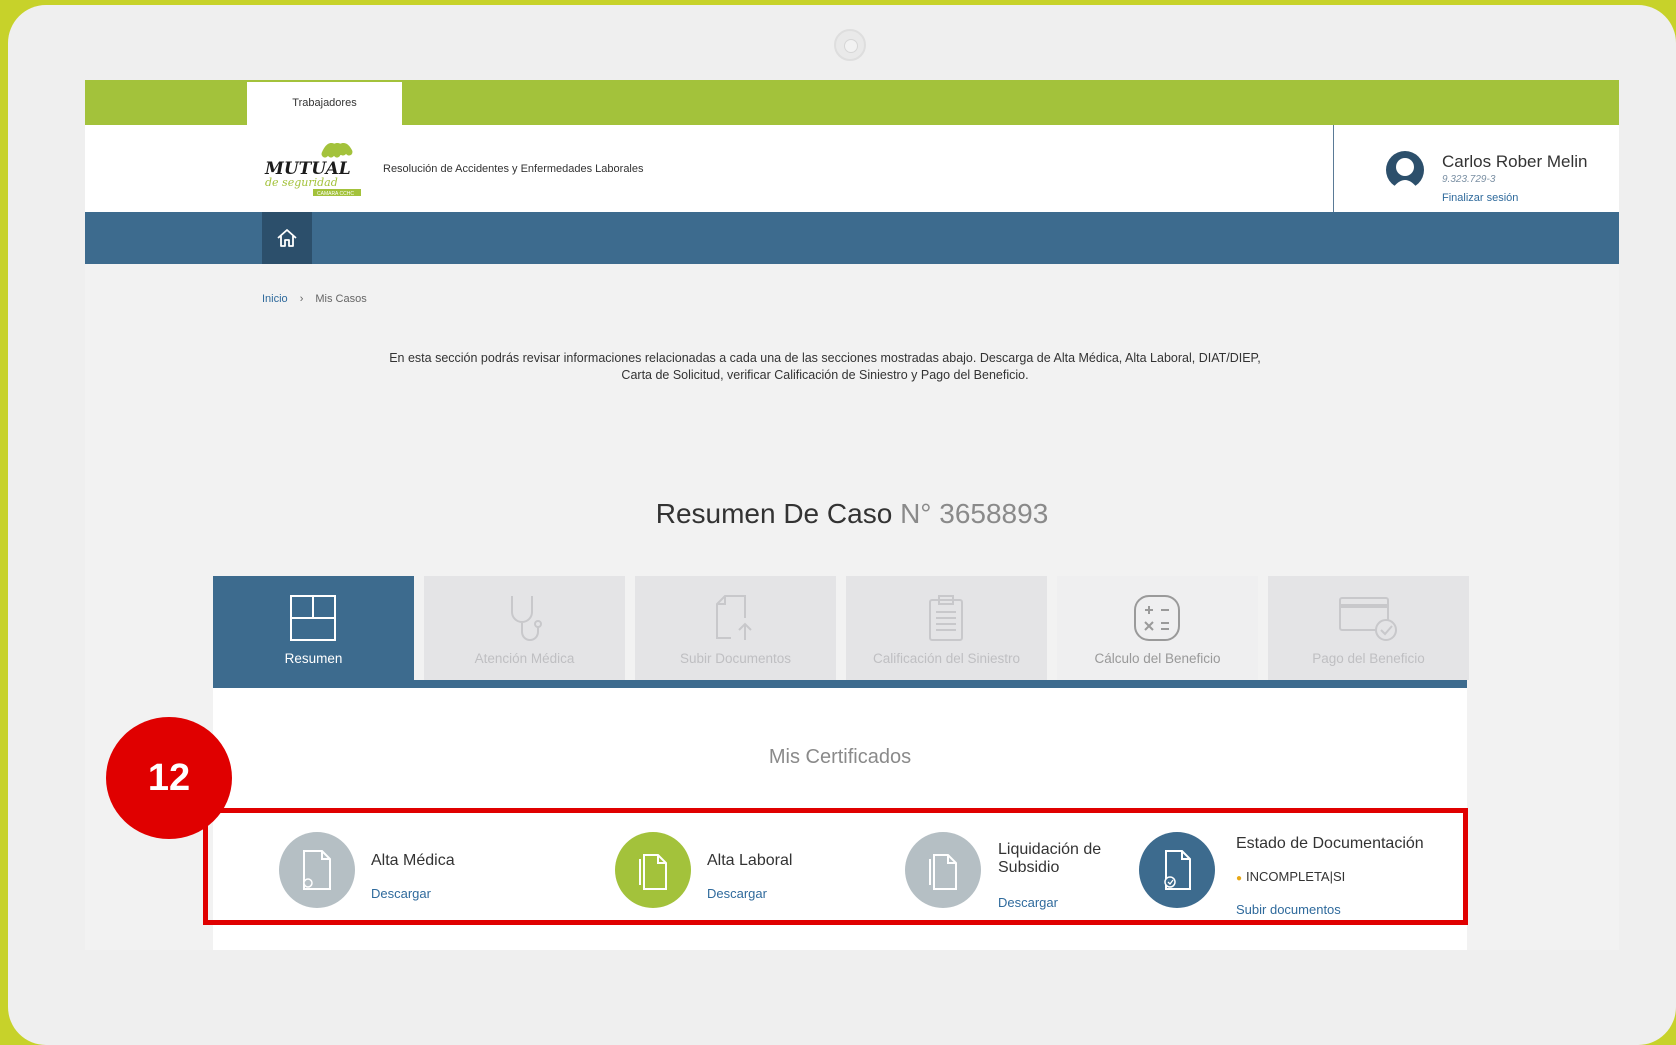 The height and width of the screenshot is (1045, 1676). Describe the element at coordinates (734, 617) in the screenshot. I see `upload-document-icon` at that location.